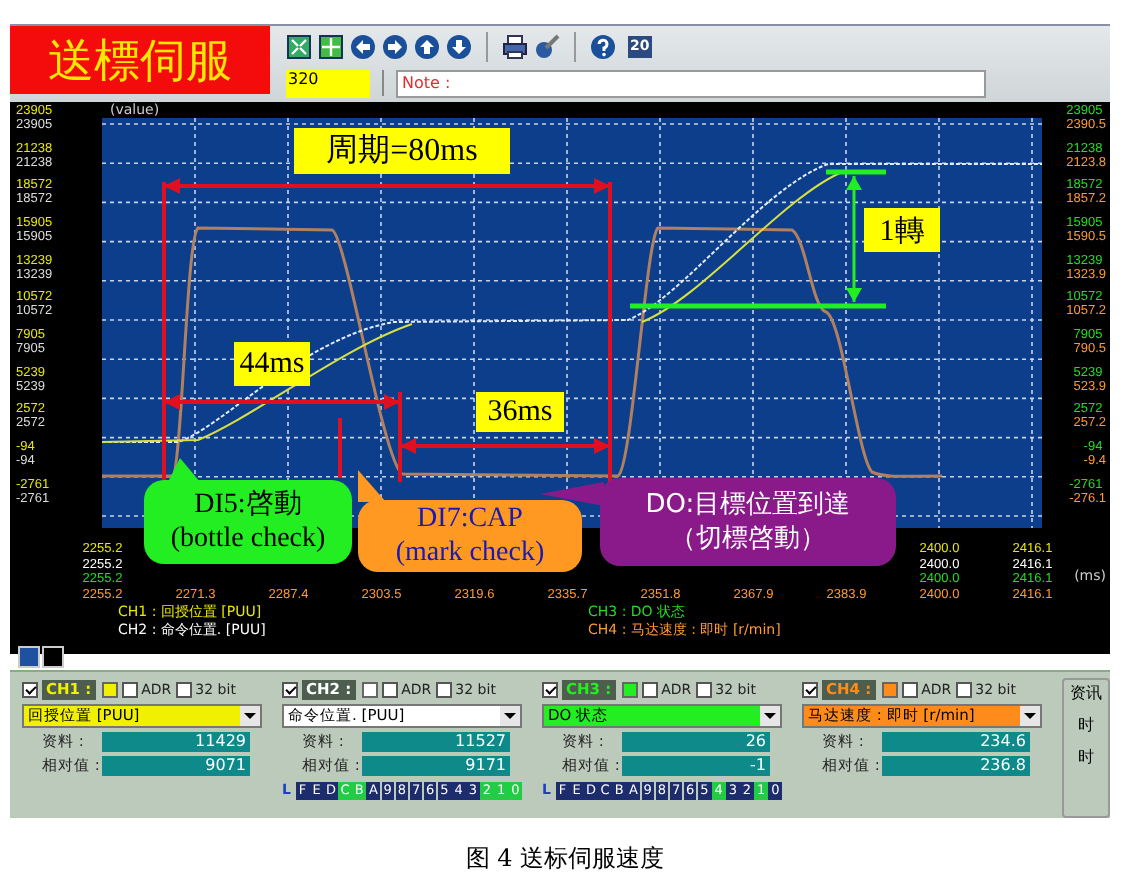 The width and height of the screenshot is (1130, 872). Describe the element at coordinates (248, 522) in the screenshot. I see `callout-bubble: DI5:啓動 (bottle check)` at that location.